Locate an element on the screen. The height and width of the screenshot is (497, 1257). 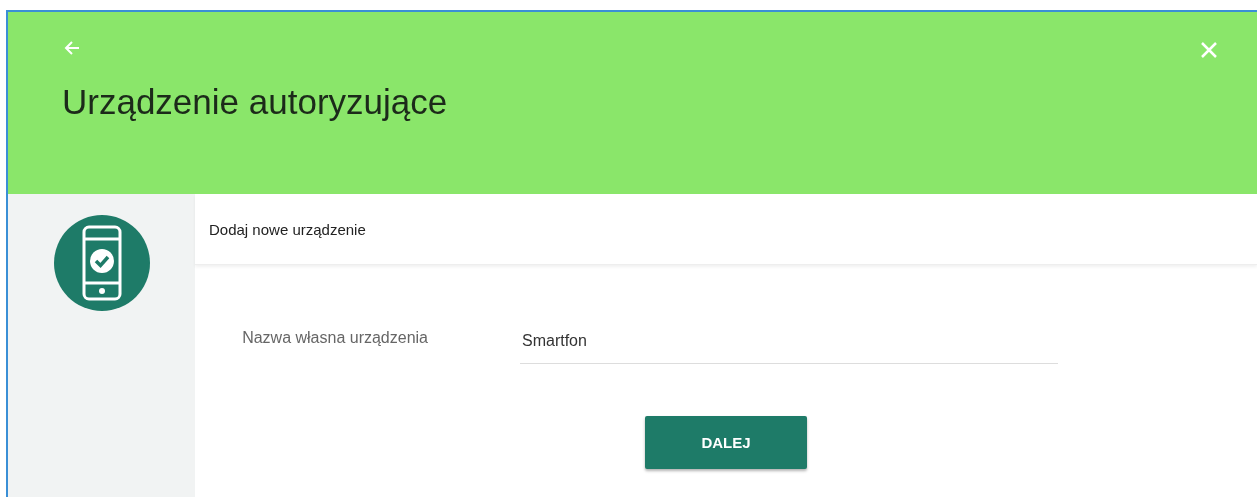
close-icon is located at coordinates (1209, 50).